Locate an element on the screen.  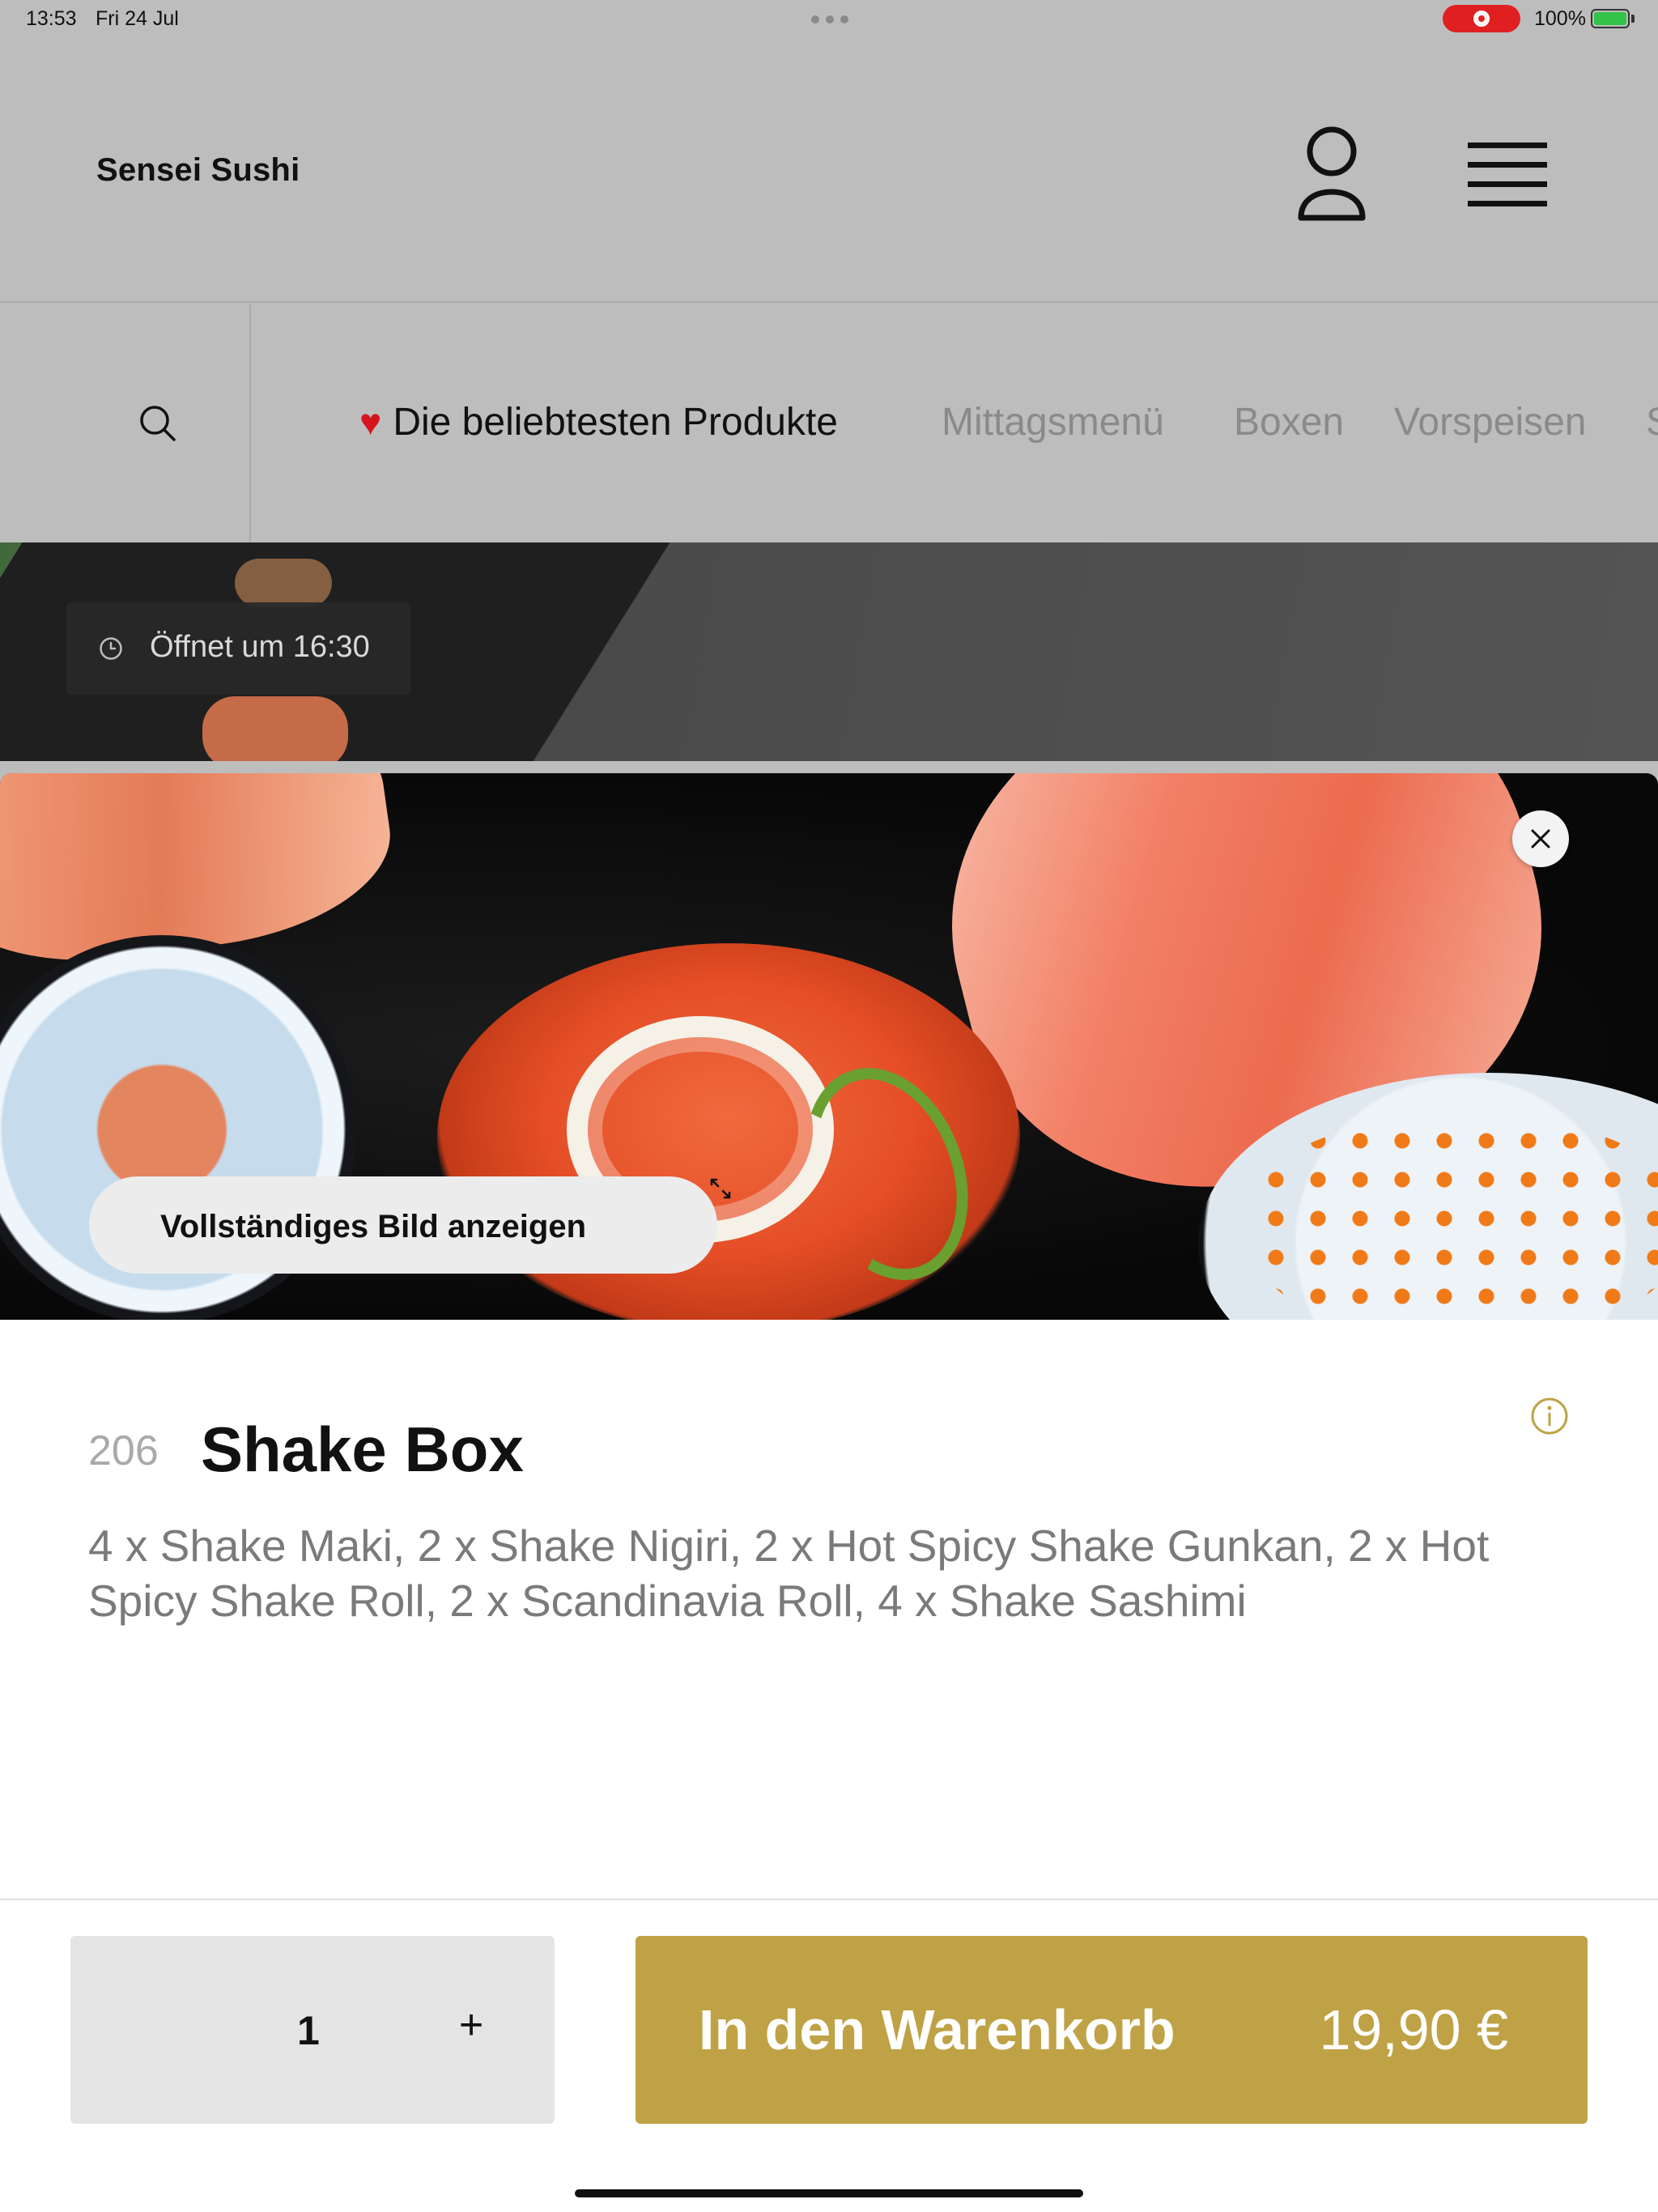
hamburger-menu-icon is located at coordinates (1507, 145).